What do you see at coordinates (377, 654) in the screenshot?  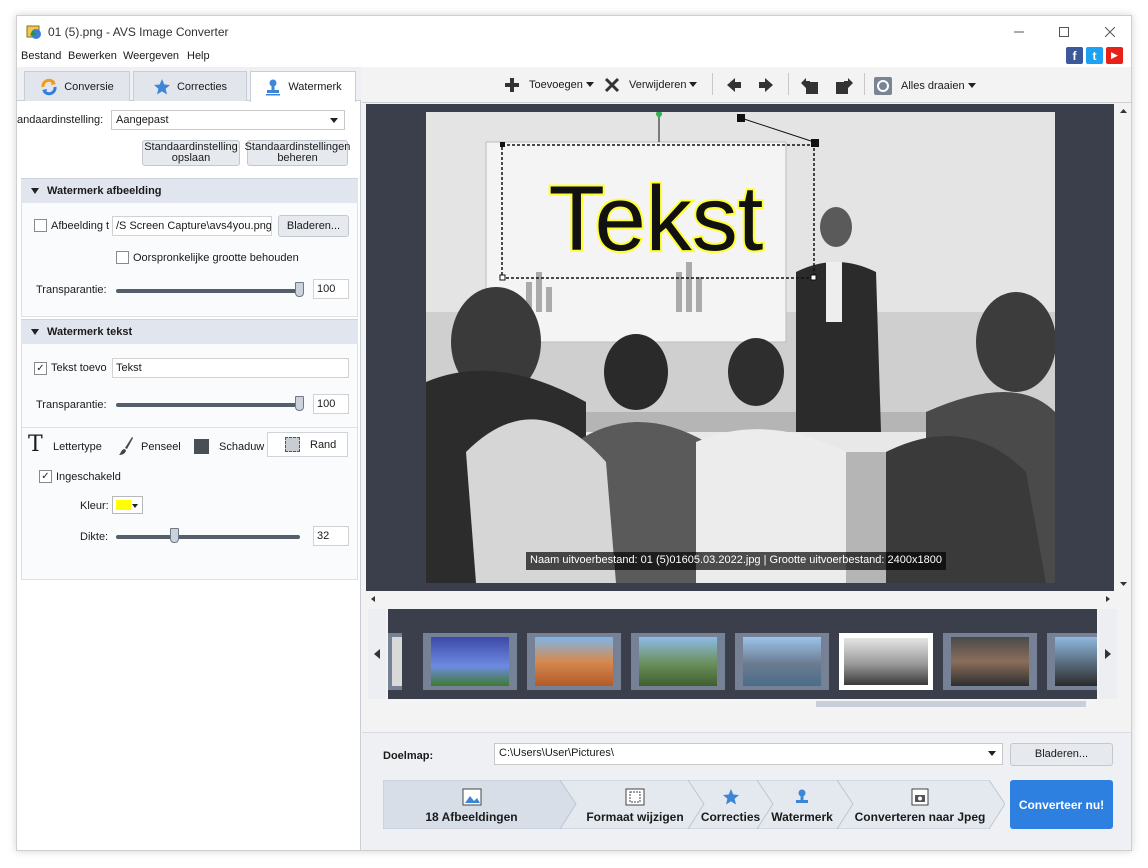 I see `film-prev-button` at bounding box center [377, 654].